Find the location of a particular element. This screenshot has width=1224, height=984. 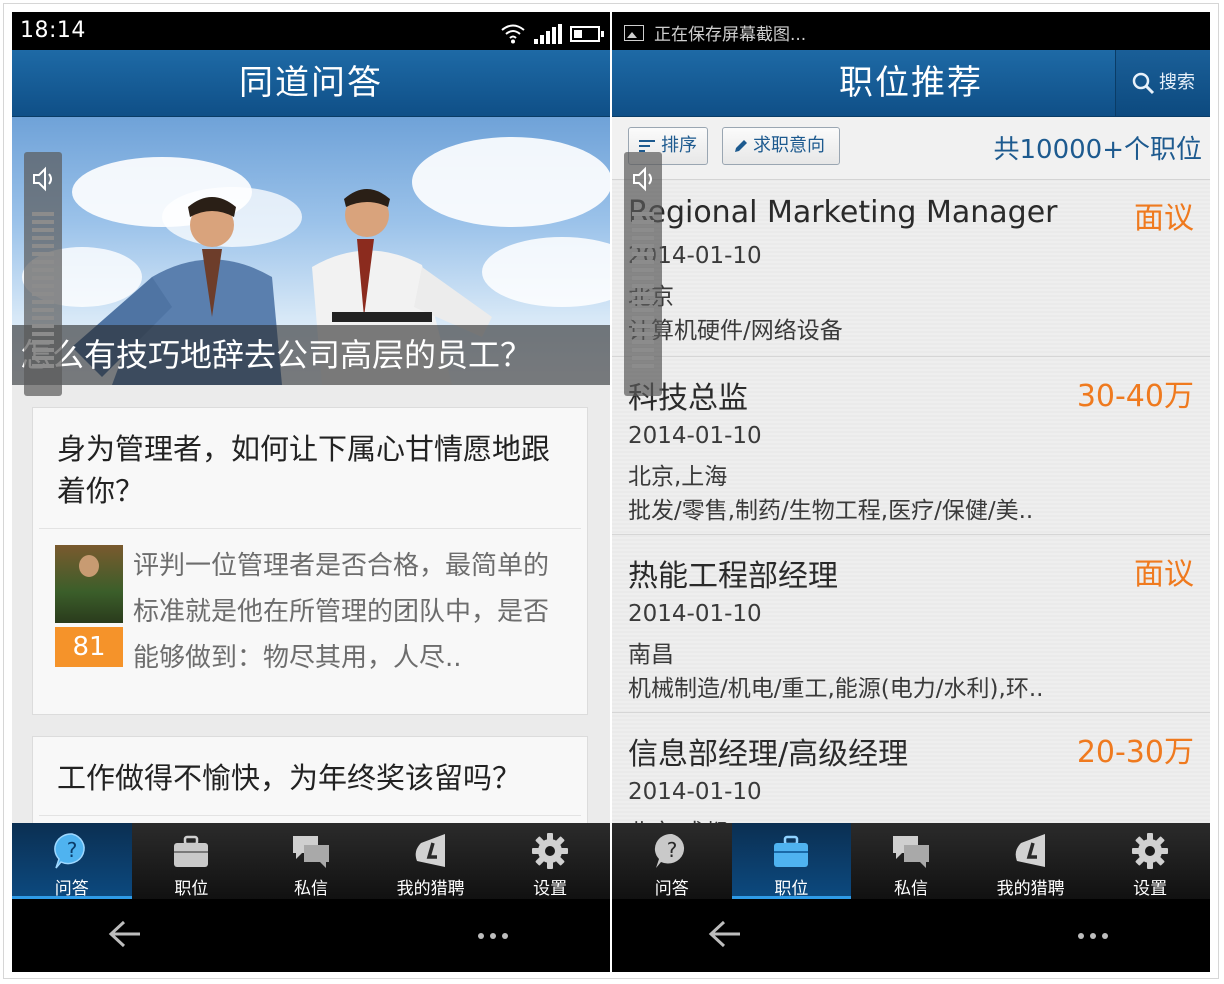

page-title: 同道问答 is located at coordinates (311, 83).